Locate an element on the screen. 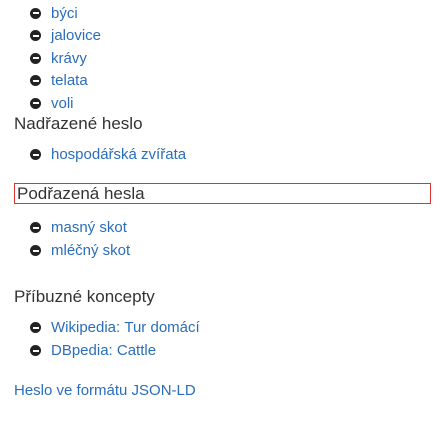  related-list: Wikipedia: Tur domácí DBpedia: Cattle is located at coordinates (115, 339).